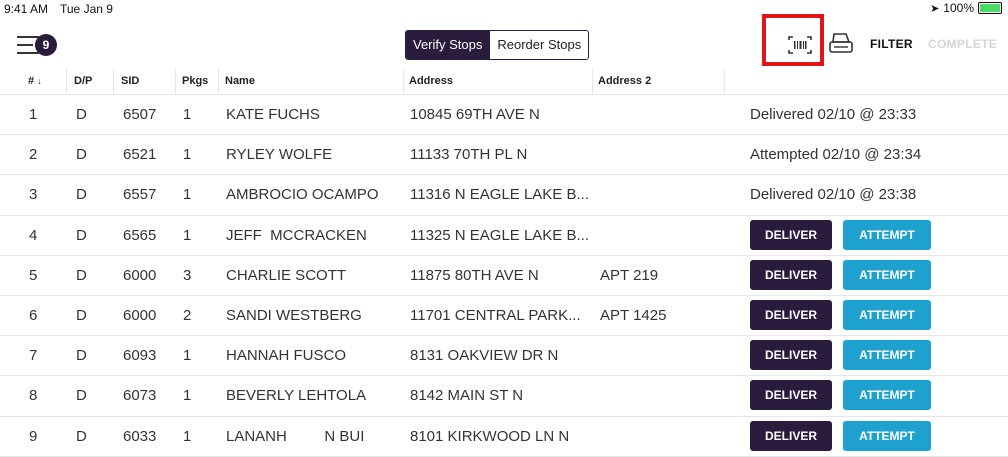 The image size is (1008, 457). I want to click on cell-name: AMBROCIO OCAMPO, so click(302, 195).